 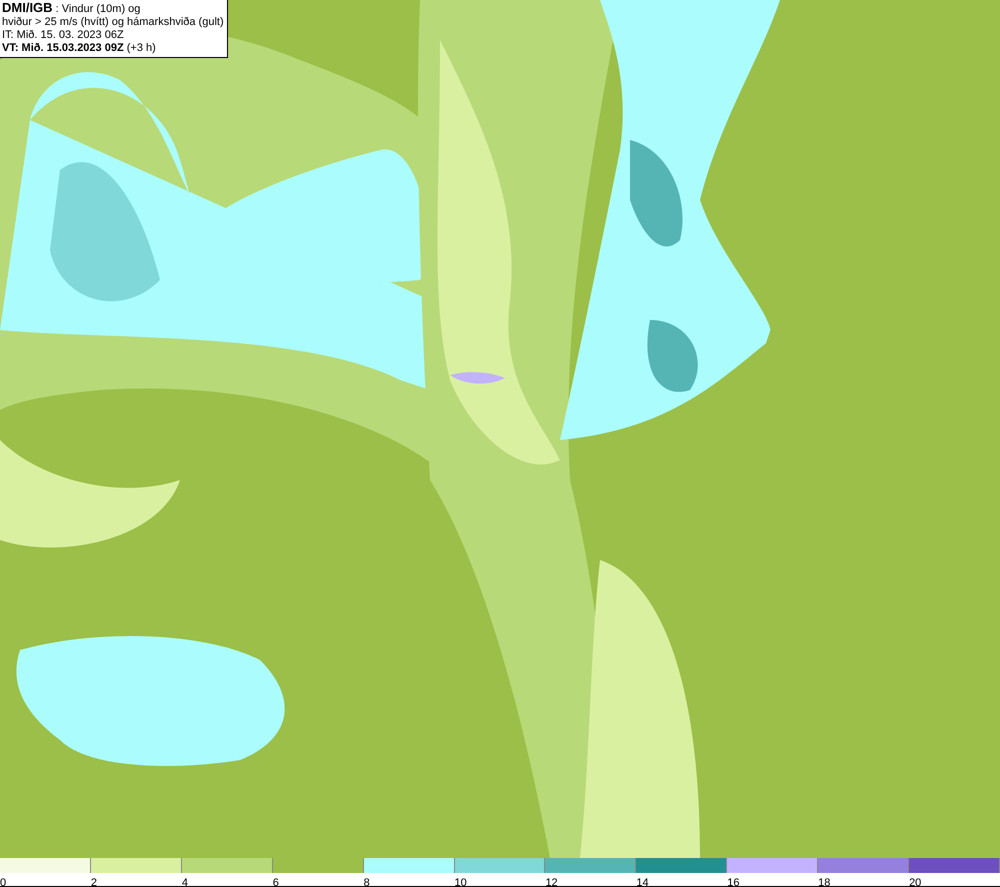 I want to click on legend-label: 20, so click(x=915, y=882).